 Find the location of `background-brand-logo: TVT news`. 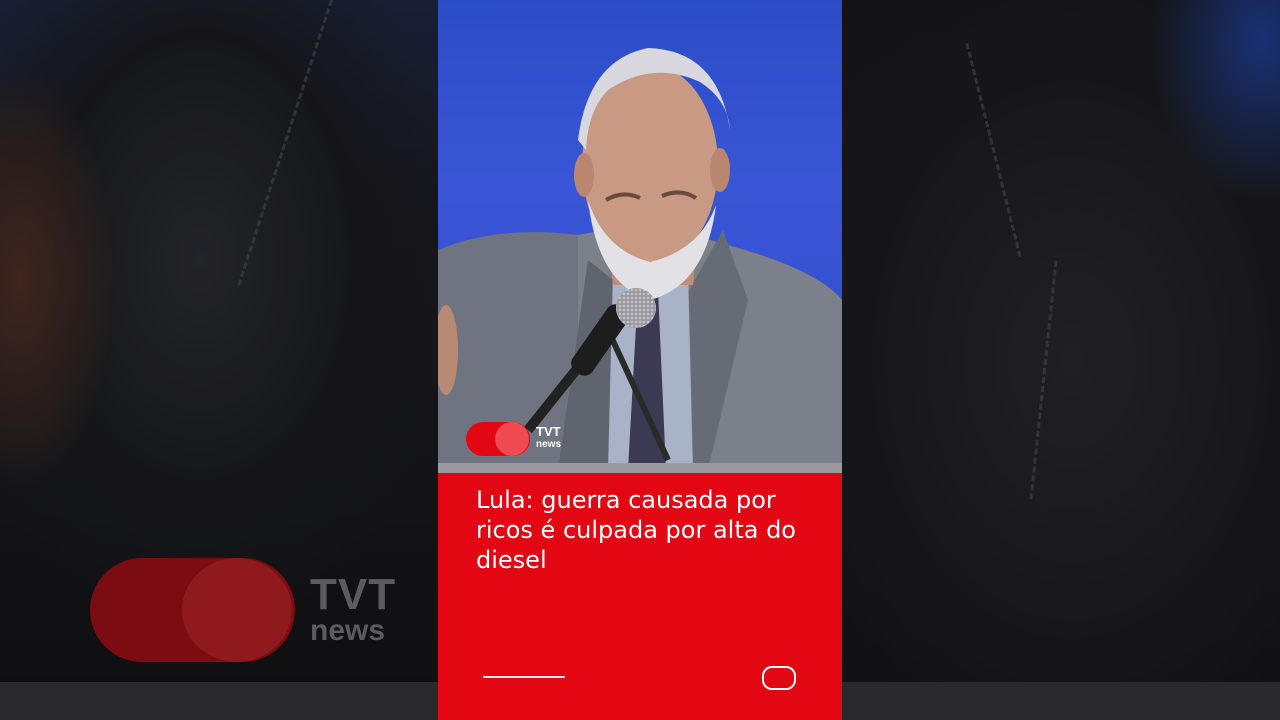

background-brand-logo: TVT news is located at coordinates (255, 613).